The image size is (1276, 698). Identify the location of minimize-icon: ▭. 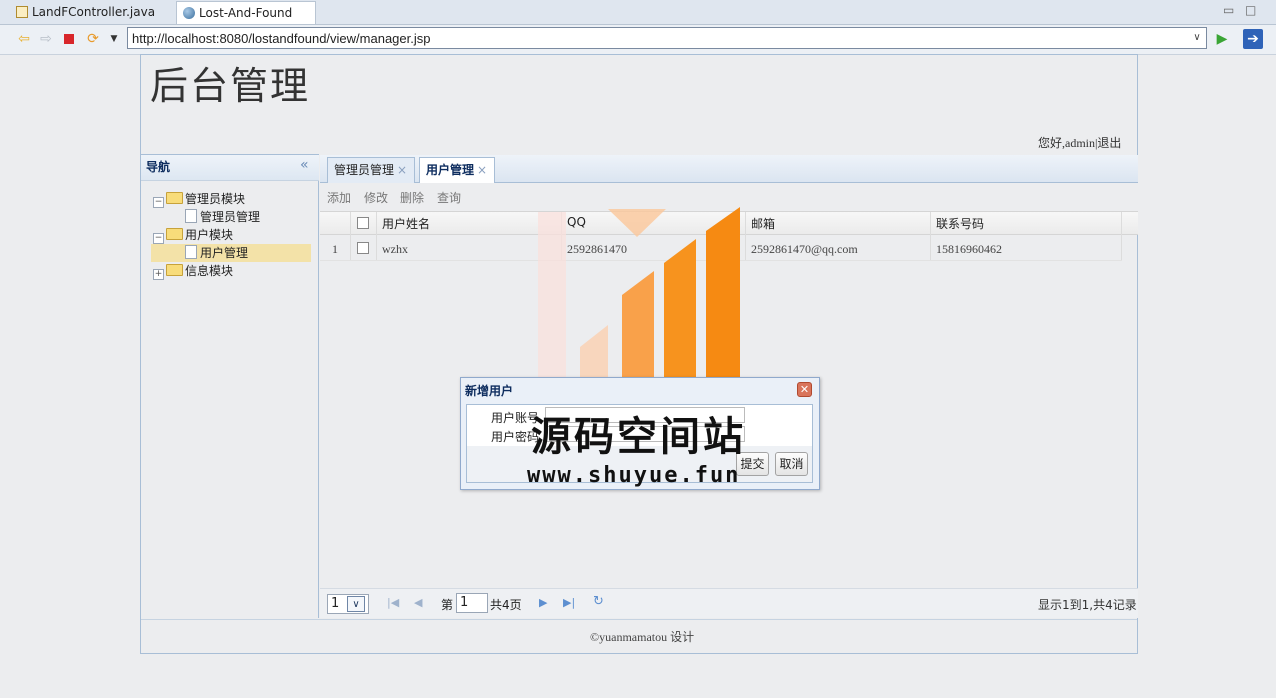
(1228, 10).